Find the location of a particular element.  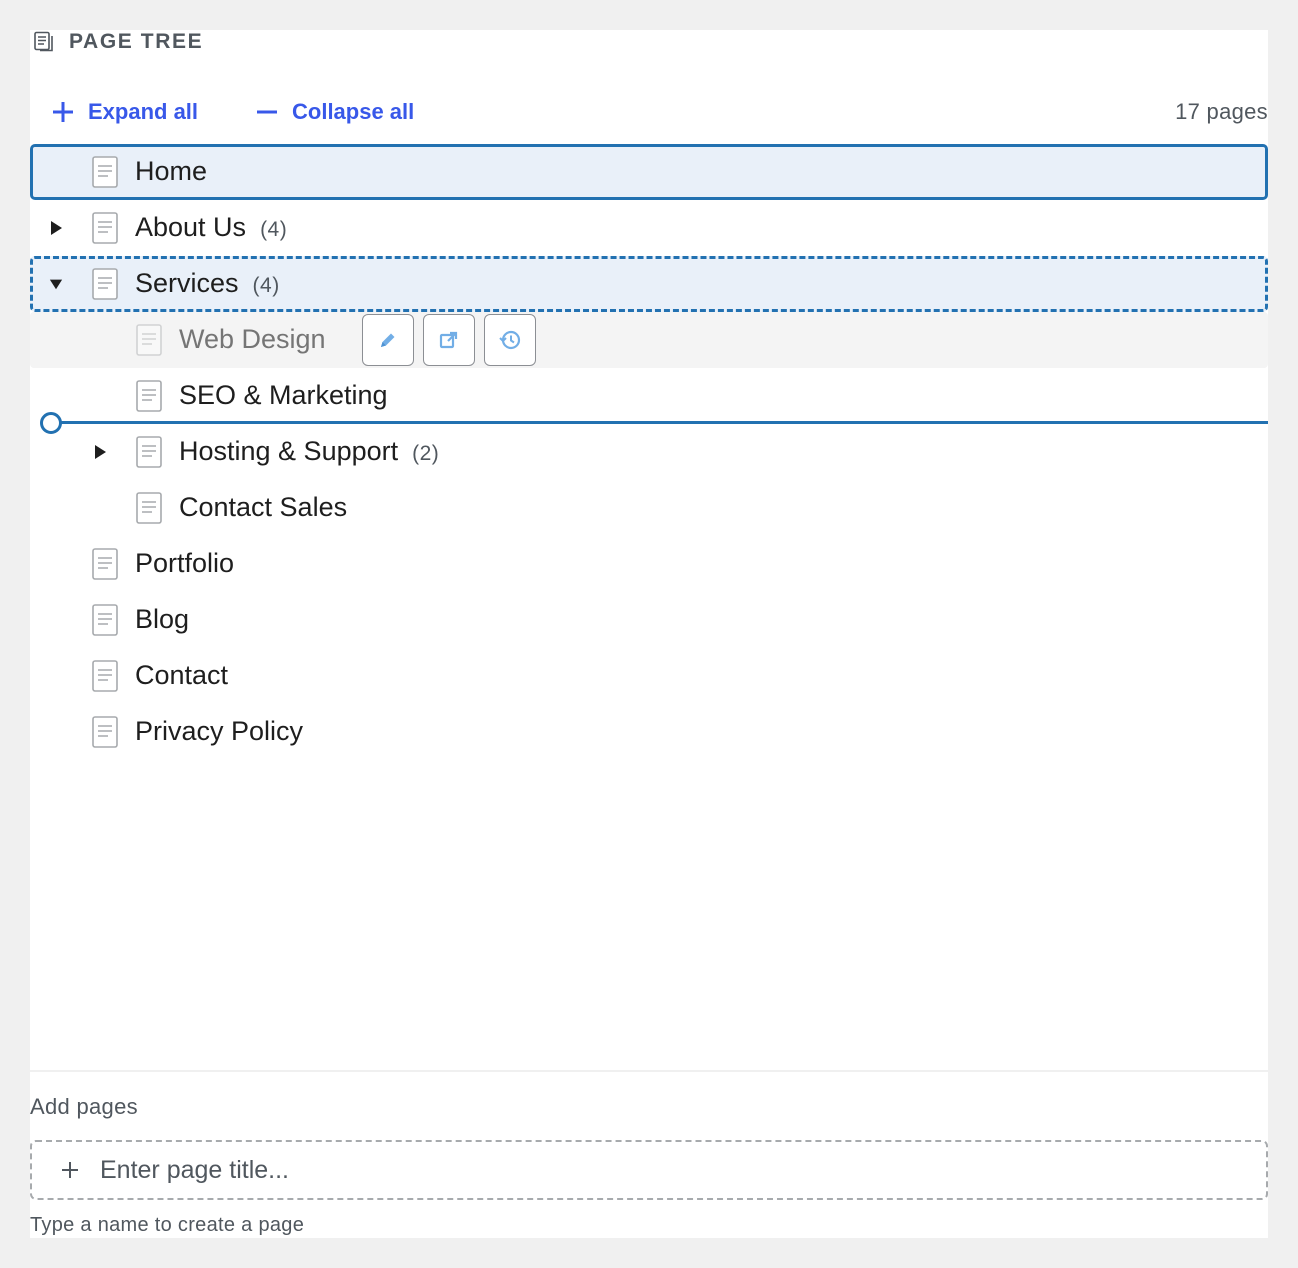

divider is located at coordinates (649, 1071).